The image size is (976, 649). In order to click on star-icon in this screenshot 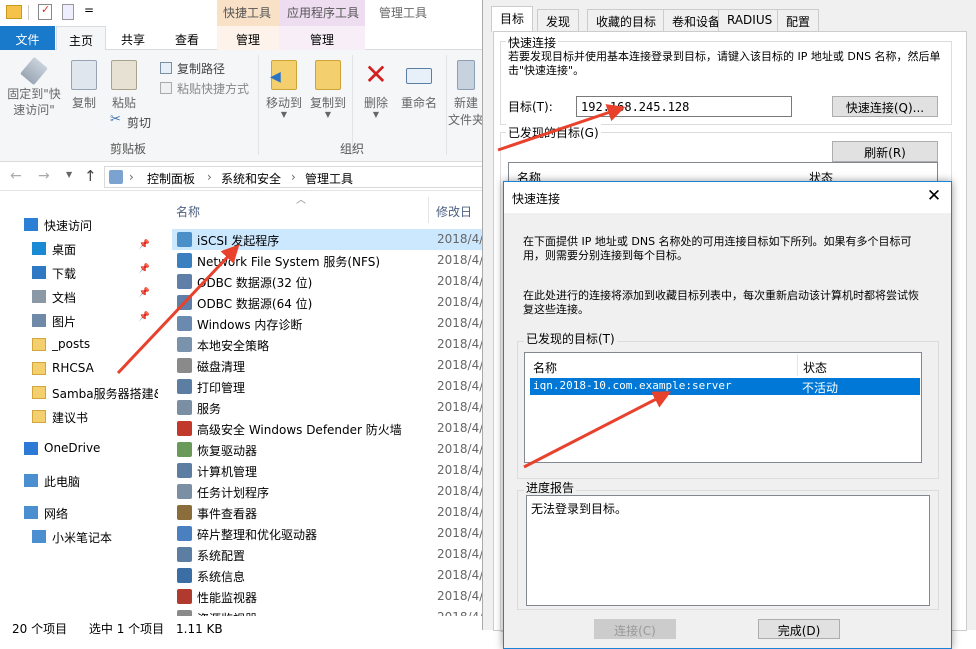, I will do `click(31, 224)`.